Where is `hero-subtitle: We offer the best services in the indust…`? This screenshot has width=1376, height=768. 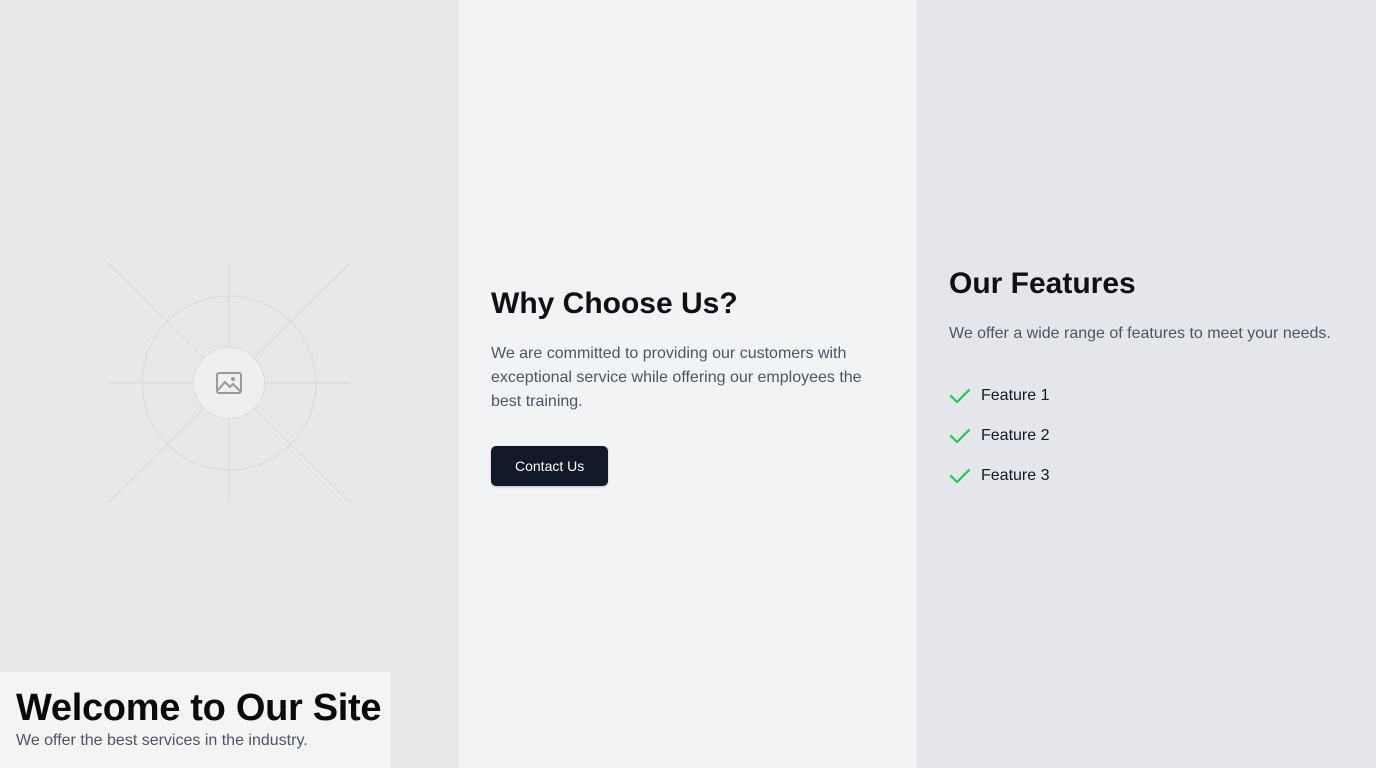 hero-subtitle: We offer the best services in the indust… is located at coordinates (162, 740).